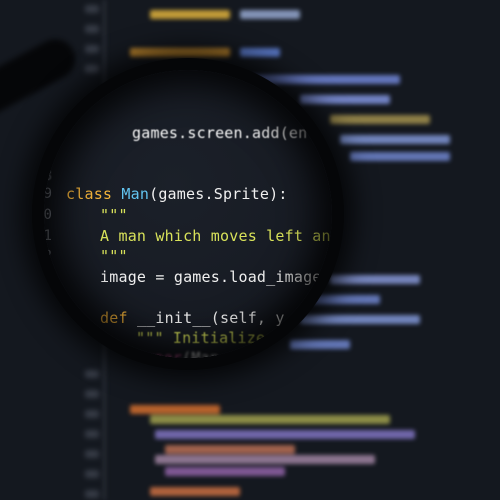  I want to click on code-line-docstring-open: """, so click(114, 215).